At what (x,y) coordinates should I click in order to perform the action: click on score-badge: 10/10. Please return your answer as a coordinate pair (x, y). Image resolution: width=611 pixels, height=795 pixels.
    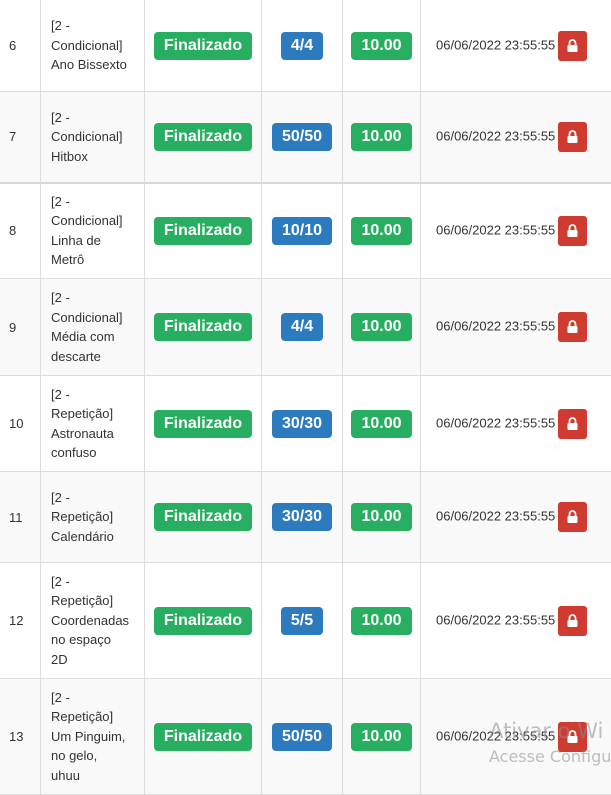
    Looking at the image, I should click on (302, 230).